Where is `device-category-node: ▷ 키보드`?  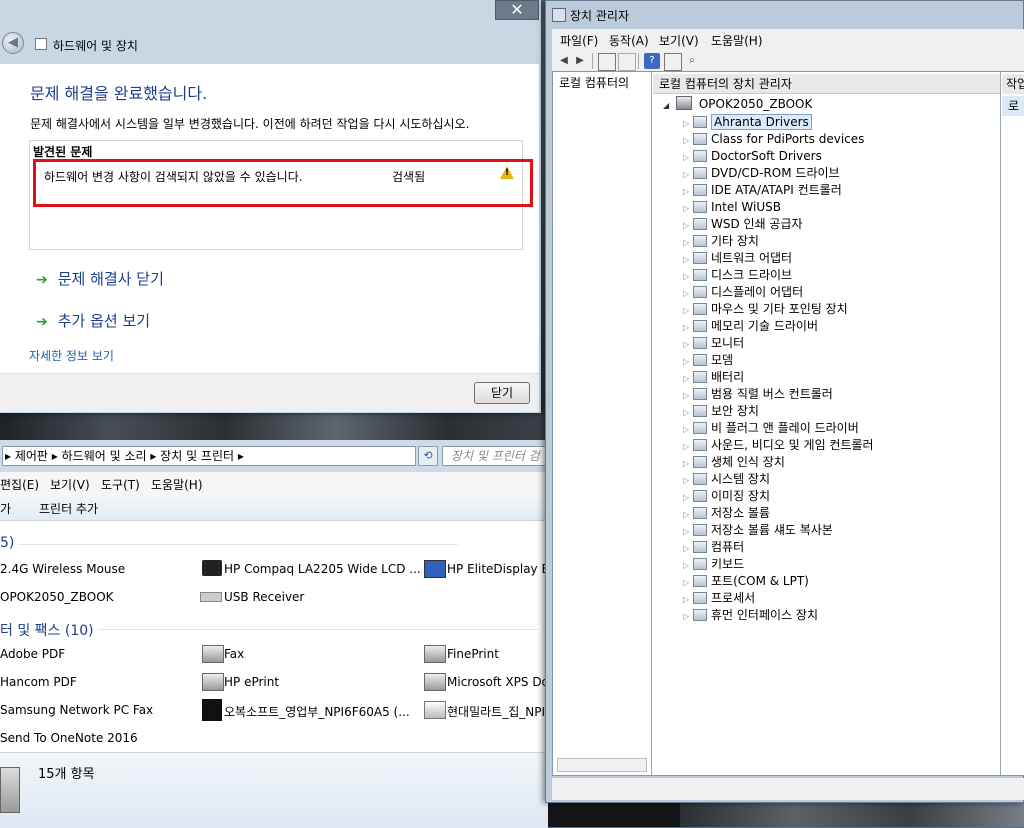 device-category-node: ▷ 키보드 is located at coordinates (713, 564).